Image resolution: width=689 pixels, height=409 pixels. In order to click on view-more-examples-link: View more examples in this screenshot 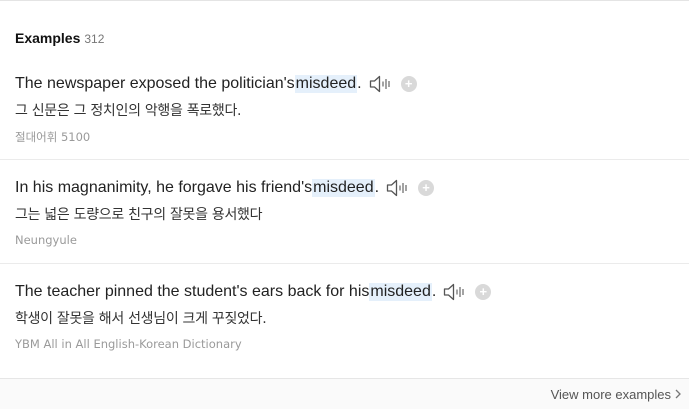, I will do `click(616, 394)`.